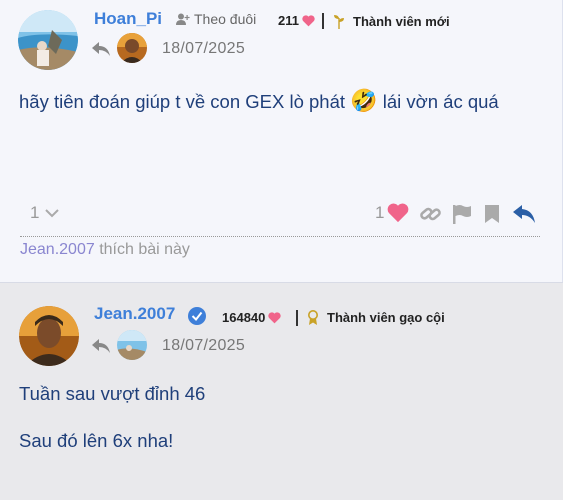 This screenshot has width=563, height=500. Describe the element at coordinates (431, 214) in the screenshot. I see `link-icon` at that location.